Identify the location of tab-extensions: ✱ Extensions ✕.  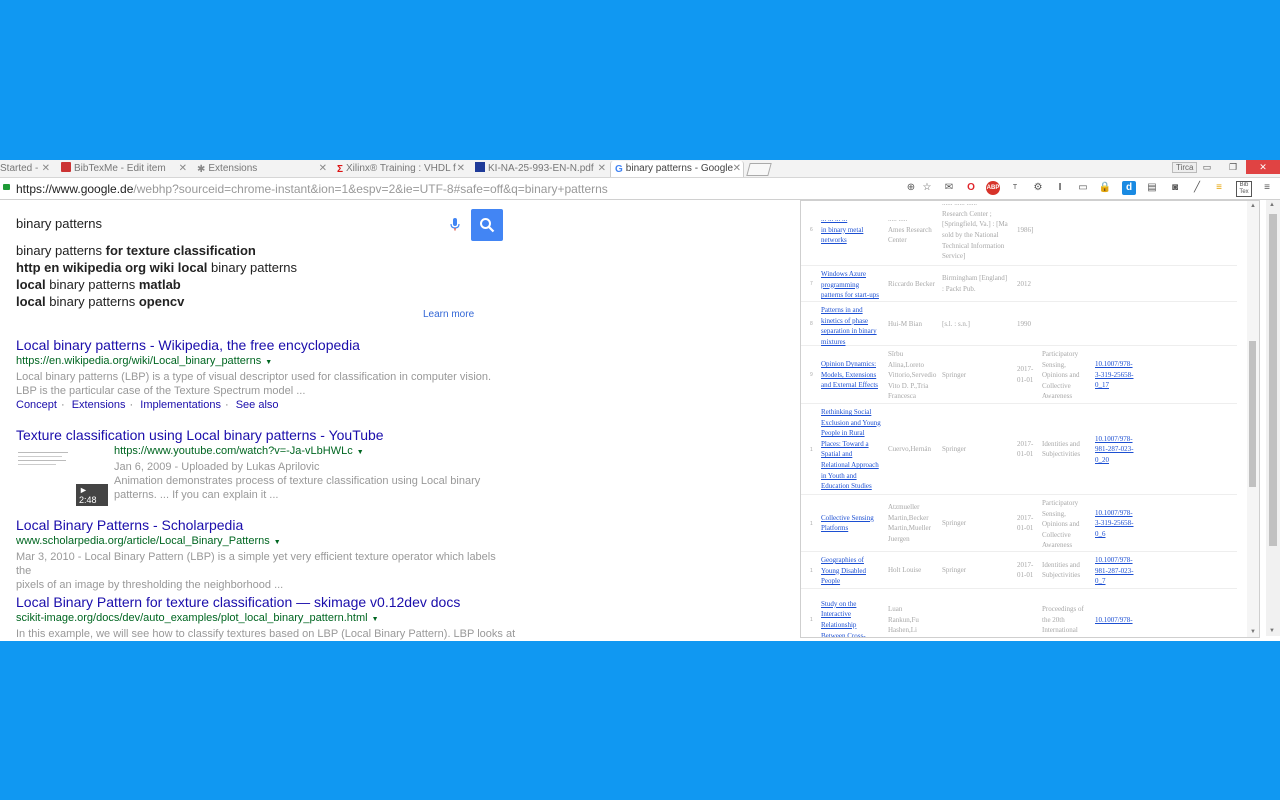
(261, 169).